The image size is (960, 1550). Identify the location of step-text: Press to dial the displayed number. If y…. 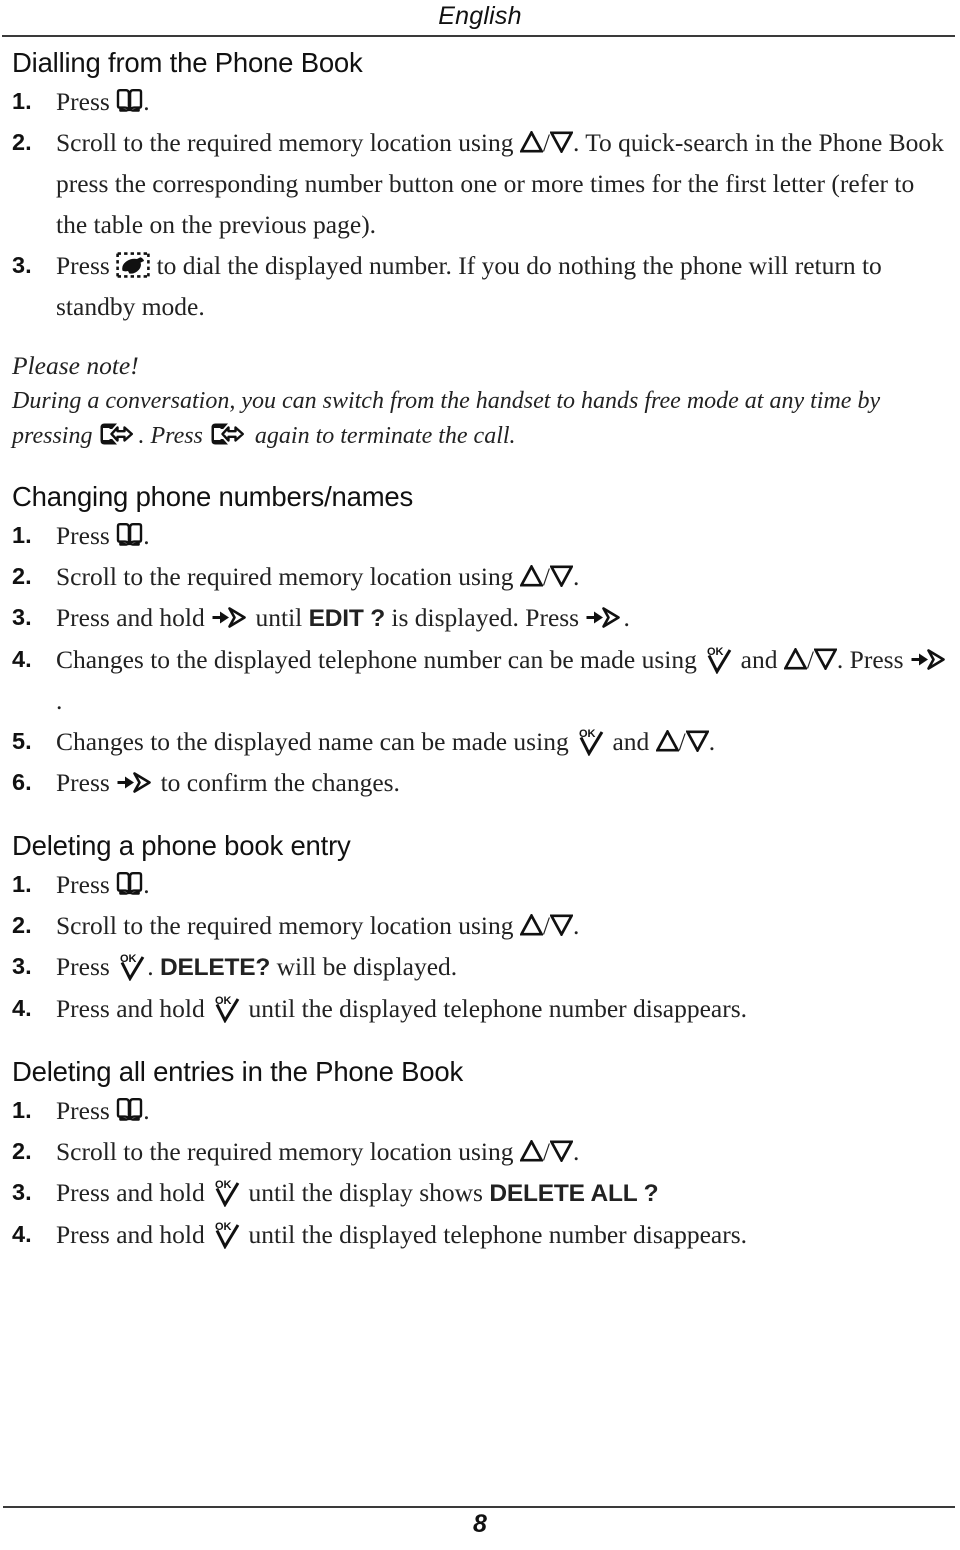
(469, 286).